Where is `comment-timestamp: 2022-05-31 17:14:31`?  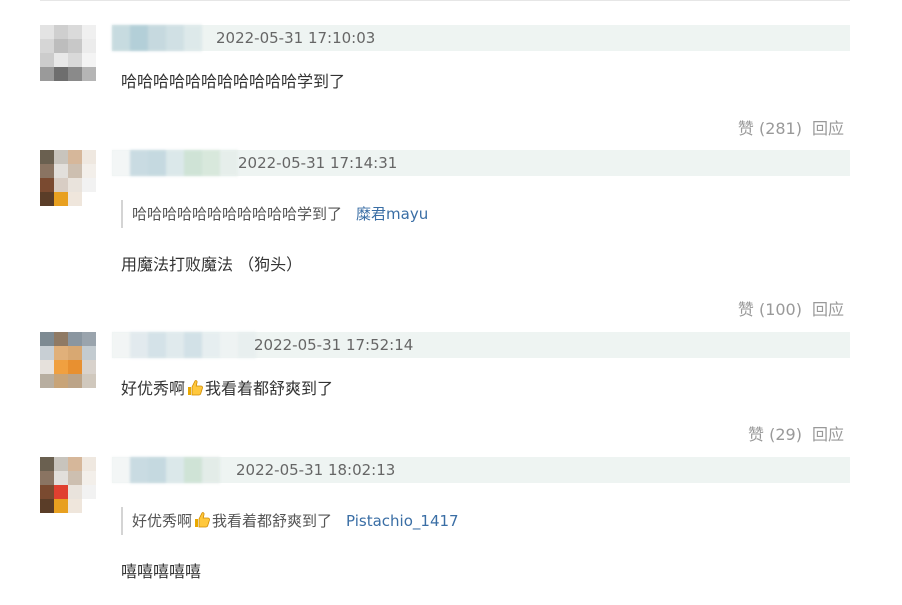
comment-timestamp: 2022-05-31 17:14:31 is located at coordinates (318, 163).